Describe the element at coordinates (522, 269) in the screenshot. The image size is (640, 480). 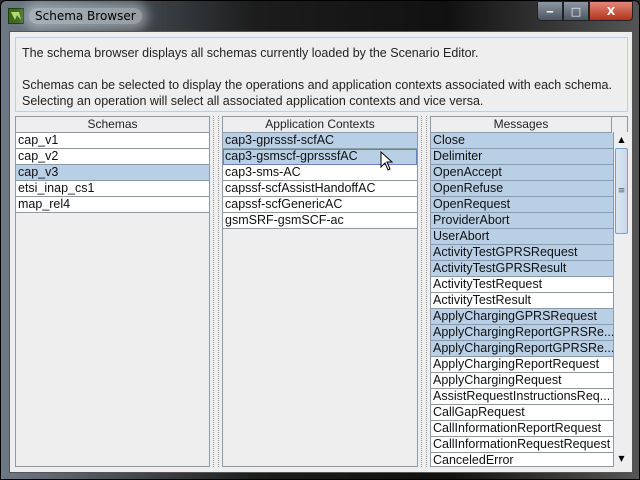
I see `message-item: ActivityTestGPRSResult` at that location.